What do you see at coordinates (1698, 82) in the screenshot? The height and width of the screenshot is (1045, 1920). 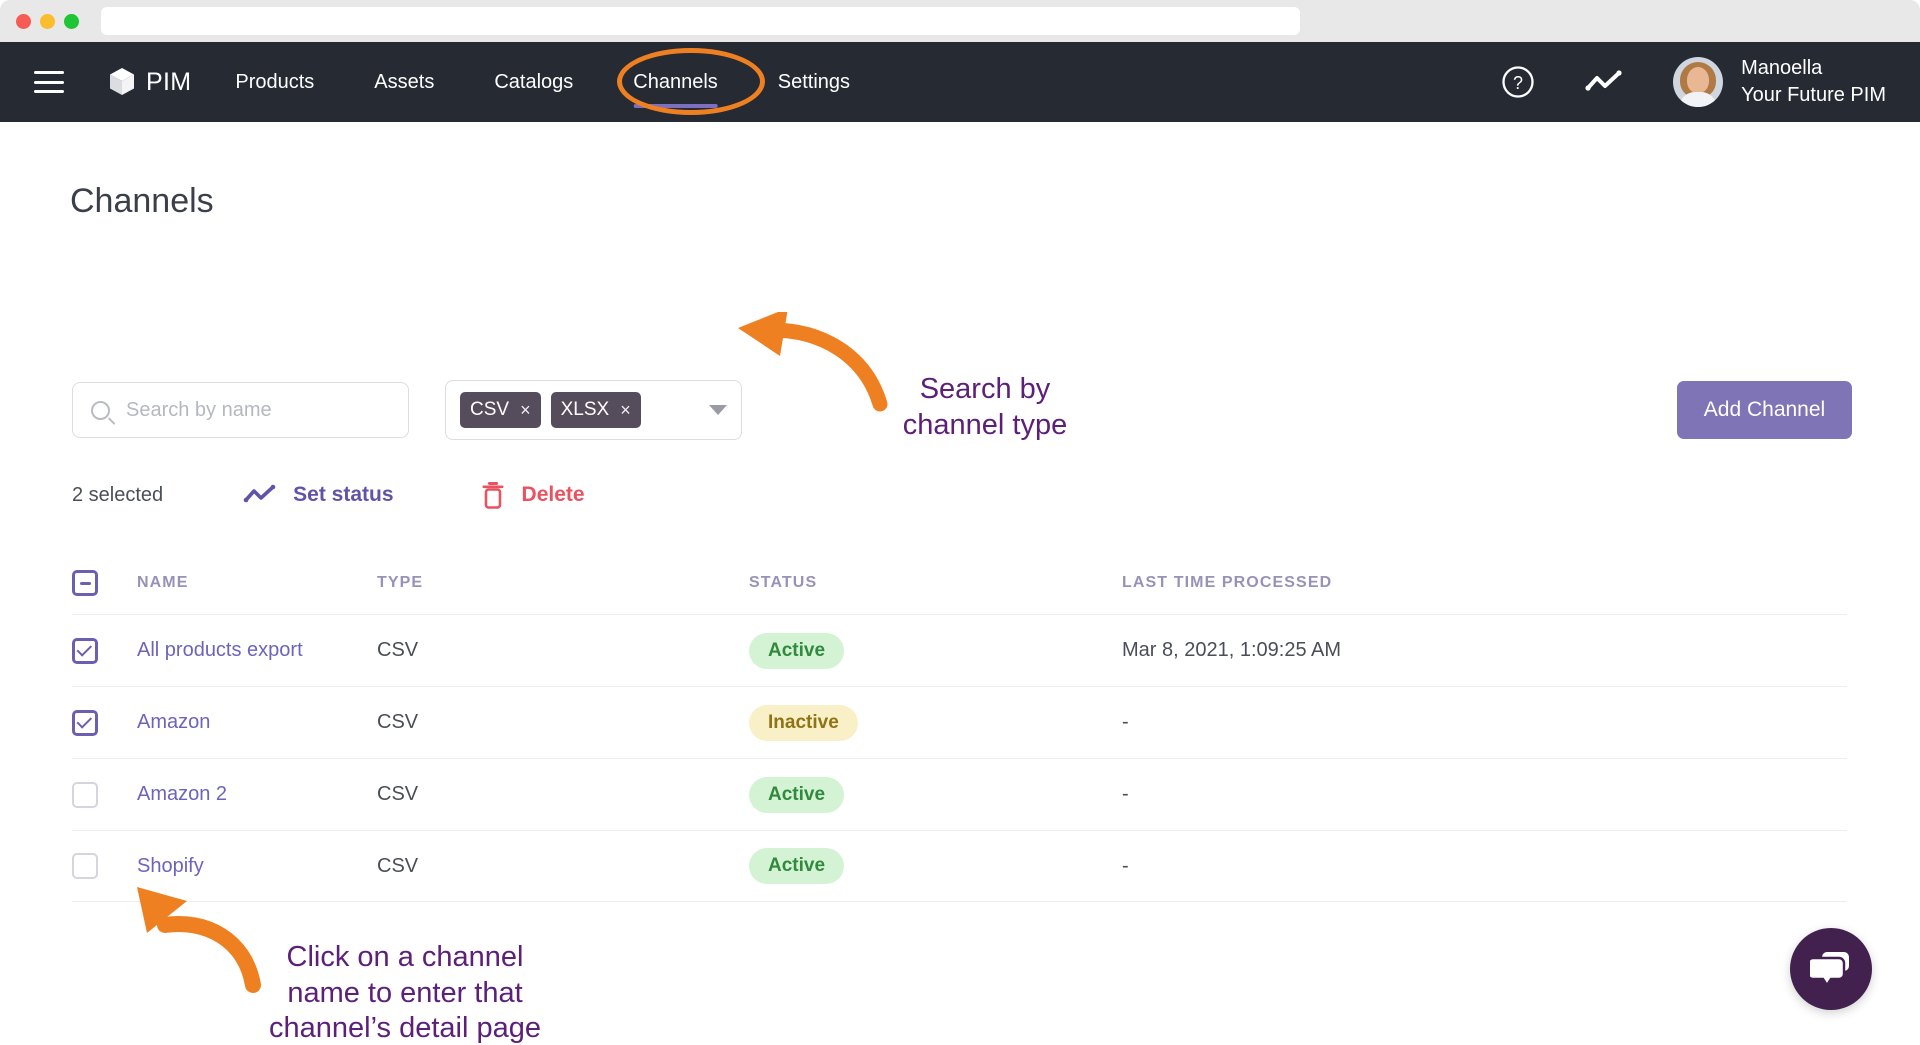 I see `avatar` at bounding box center [1698, 82].